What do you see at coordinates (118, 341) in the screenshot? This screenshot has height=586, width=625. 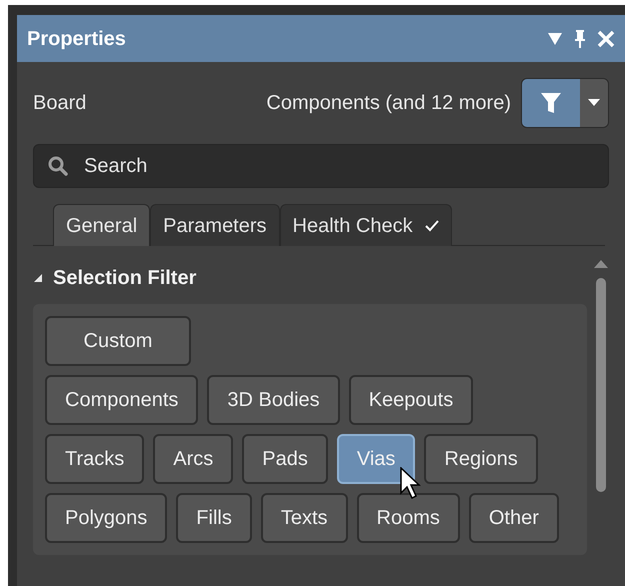 I see `filter-toggle-button: Custom` at bounding box center [118, 341].